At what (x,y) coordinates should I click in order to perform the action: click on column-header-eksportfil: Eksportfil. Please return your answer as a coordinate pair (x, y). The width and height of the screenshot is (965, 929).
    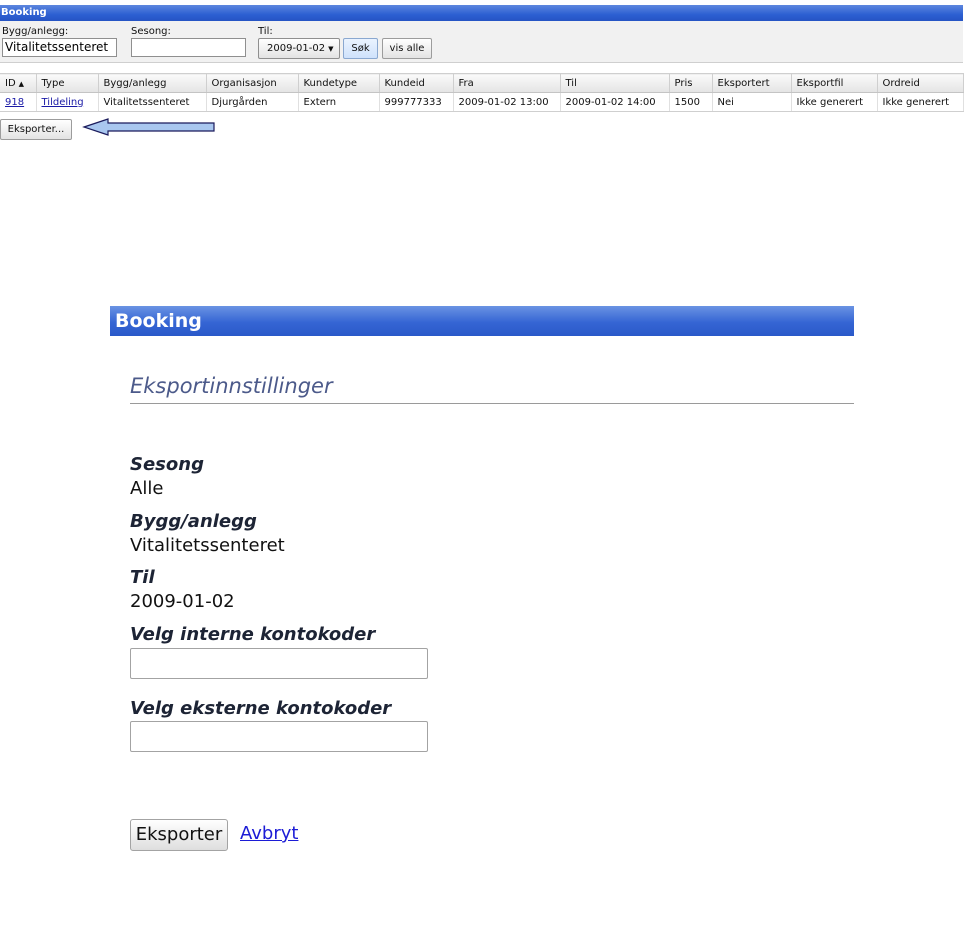
    Looking at the image, I should click on (834, 83).